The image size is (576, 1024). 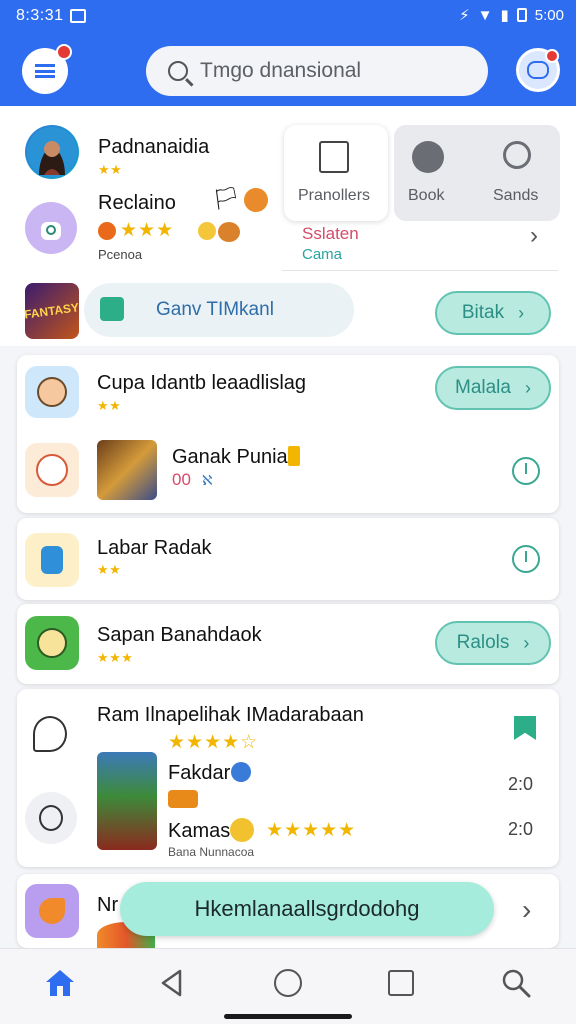 What do you see at coordinates (256, 200) in the screenshot?
I see `coin-icon` at bounding box center [256, 200].